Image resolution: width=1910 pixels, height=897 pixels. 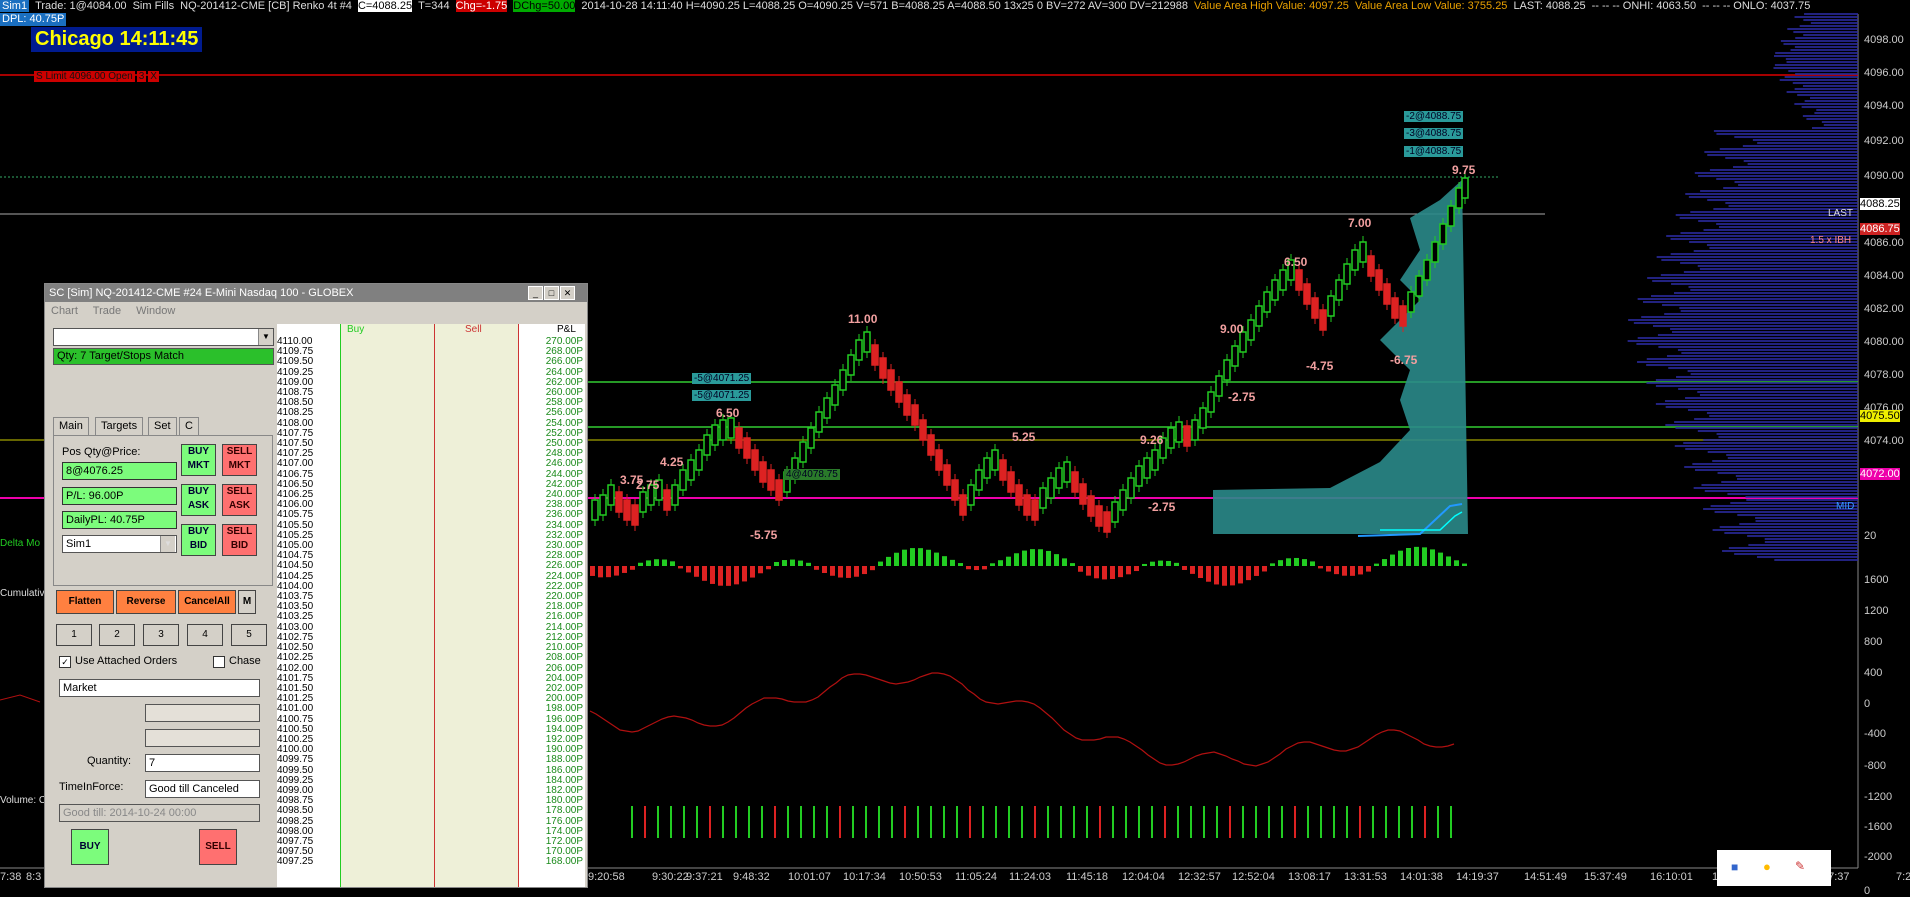 What do you see at coordinates (1734, 867) in the screenshot?
I see `tray-icon: ■` at bounding box center [1734, 867].